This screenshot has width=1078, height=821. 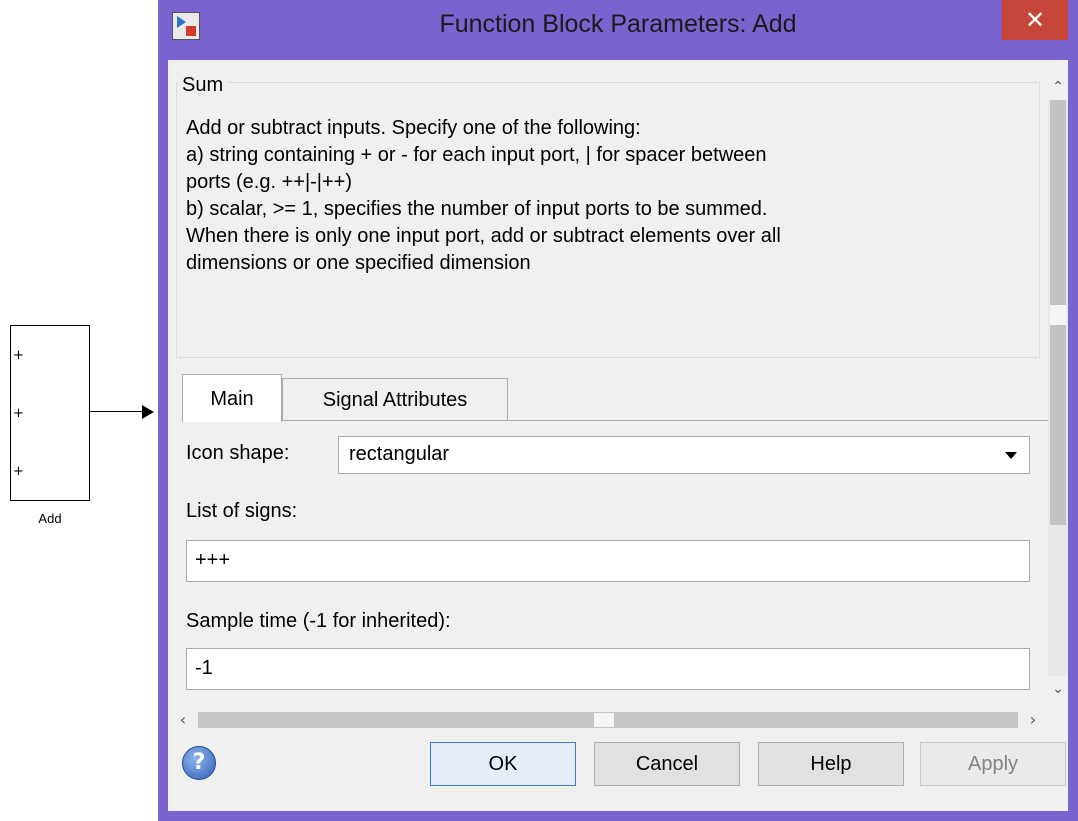 I want to click on block-name-label: Add, so click(x=50, y=518).